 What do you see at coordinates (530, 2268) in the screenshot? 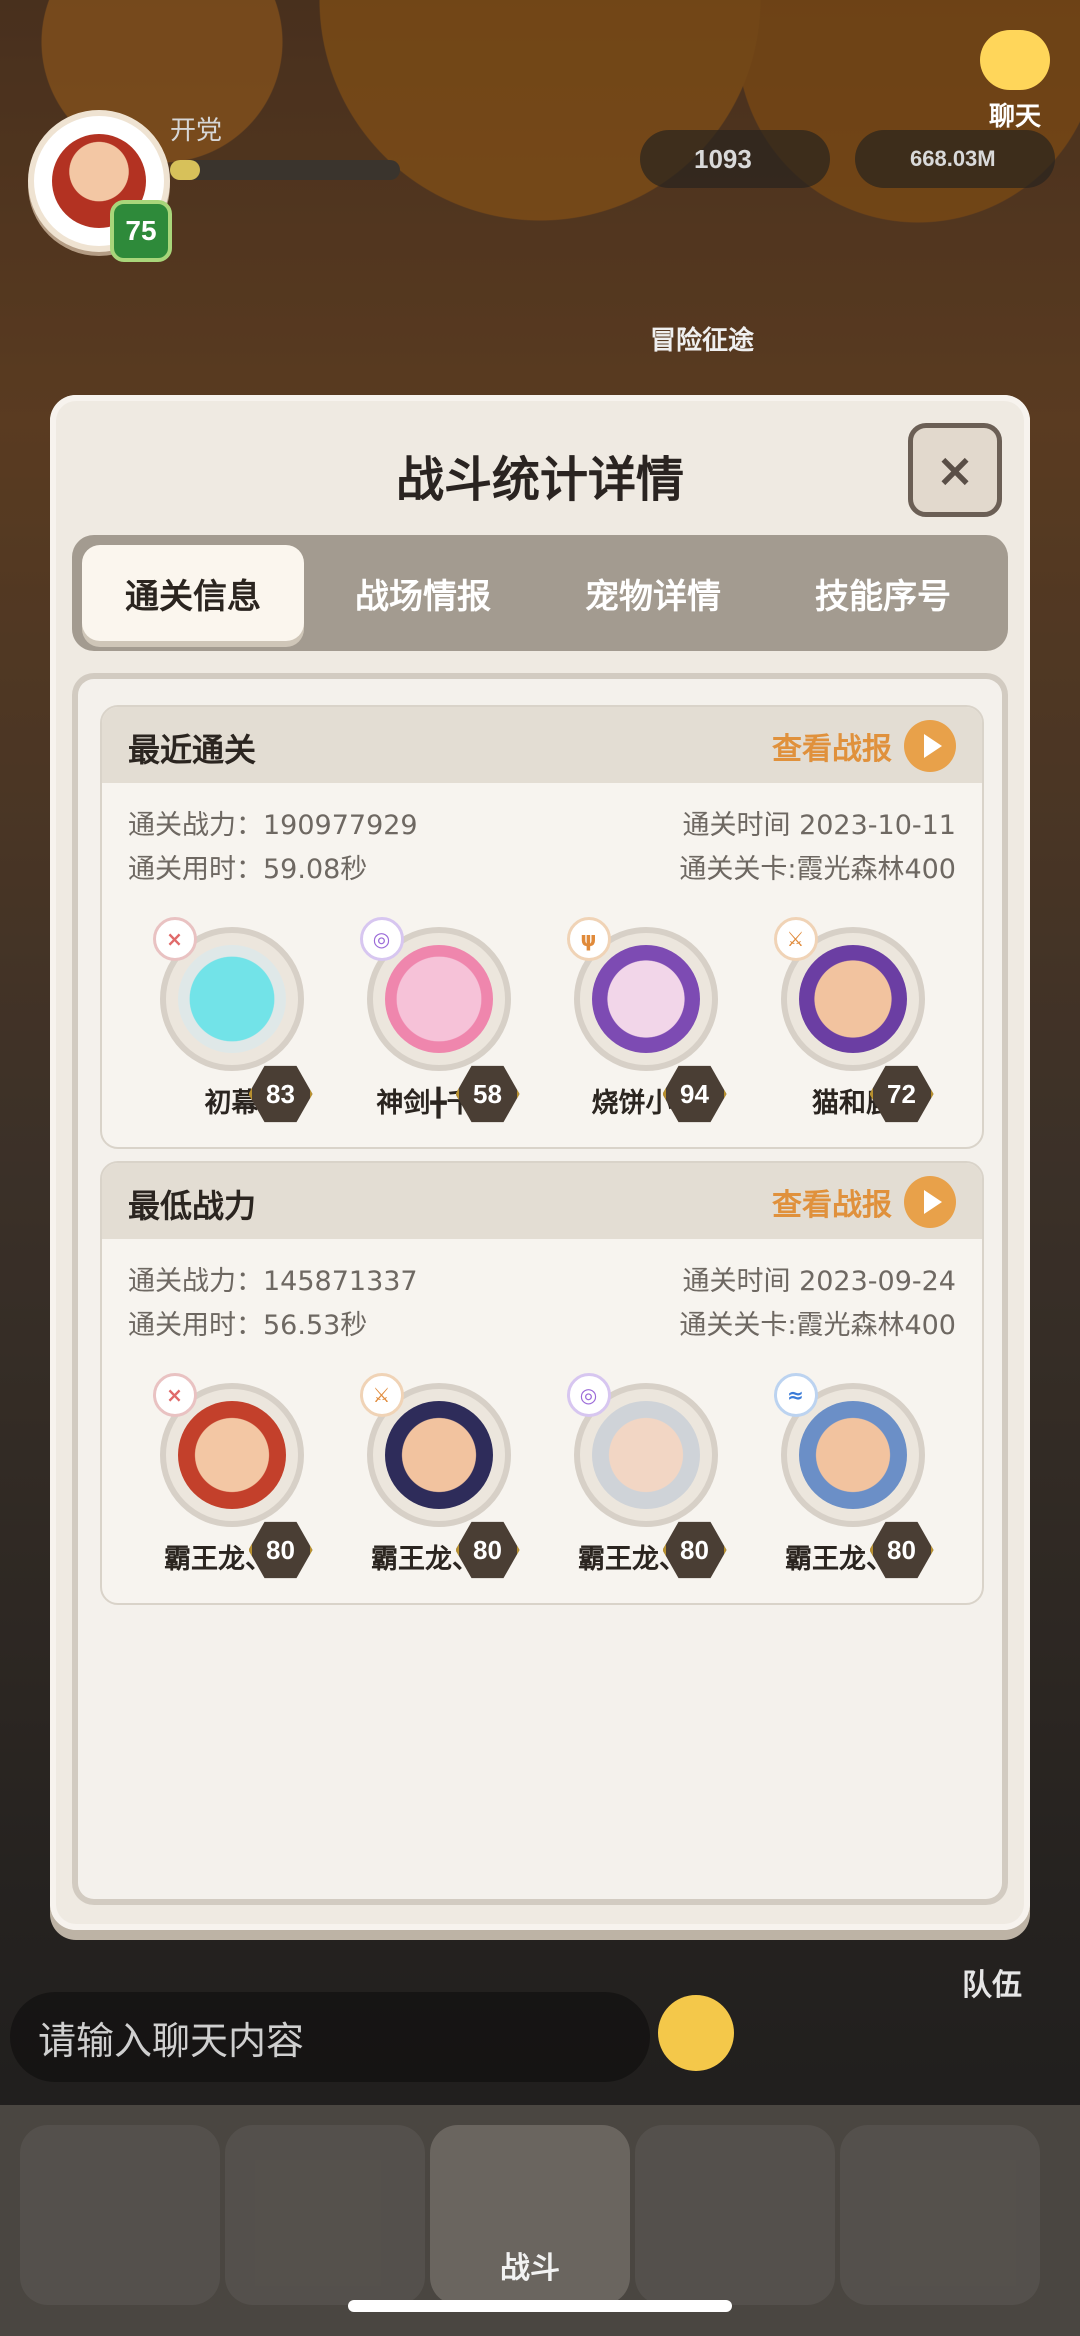
I see `nav-label-battle: 战斗` at bounding box center [530, 2268].